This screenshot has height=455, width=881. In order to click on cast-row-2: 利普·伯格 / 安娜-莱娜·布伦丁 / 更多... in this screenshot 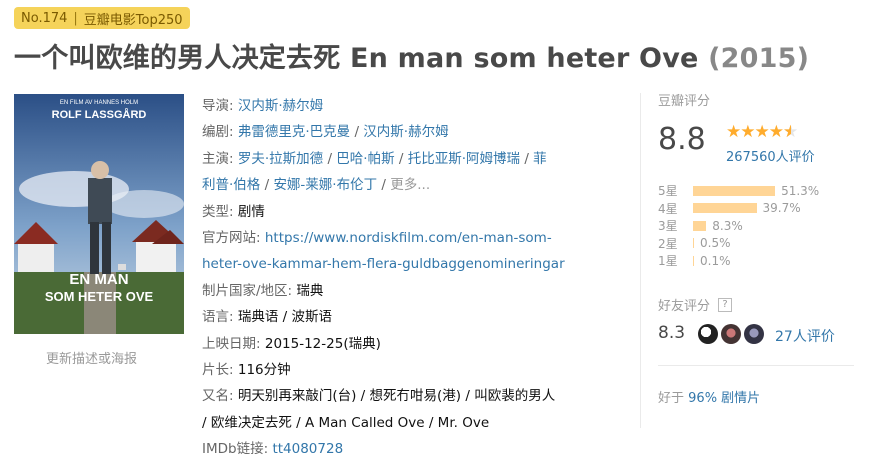, I will do `click(316, 185)`.